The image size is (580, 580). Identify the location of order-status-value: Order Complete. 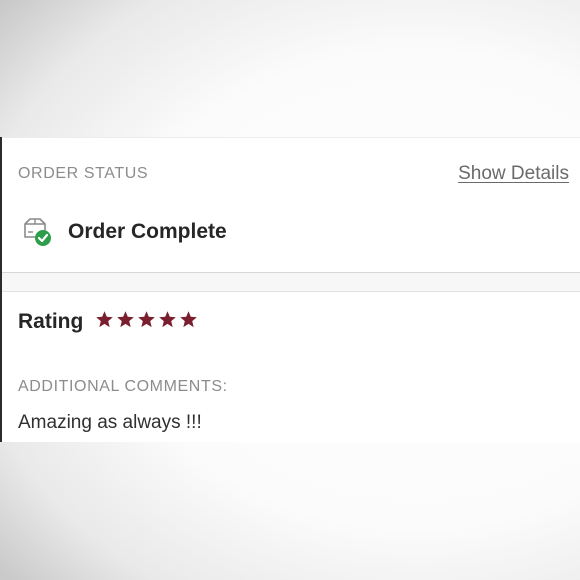
(147, 231).